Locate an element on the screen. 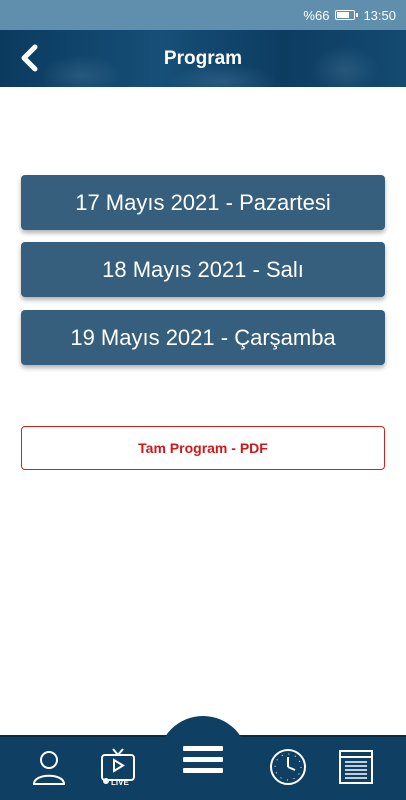 The image size is (406, 800). live-tv-icon: LIVE is located at coordinates (118, 767).